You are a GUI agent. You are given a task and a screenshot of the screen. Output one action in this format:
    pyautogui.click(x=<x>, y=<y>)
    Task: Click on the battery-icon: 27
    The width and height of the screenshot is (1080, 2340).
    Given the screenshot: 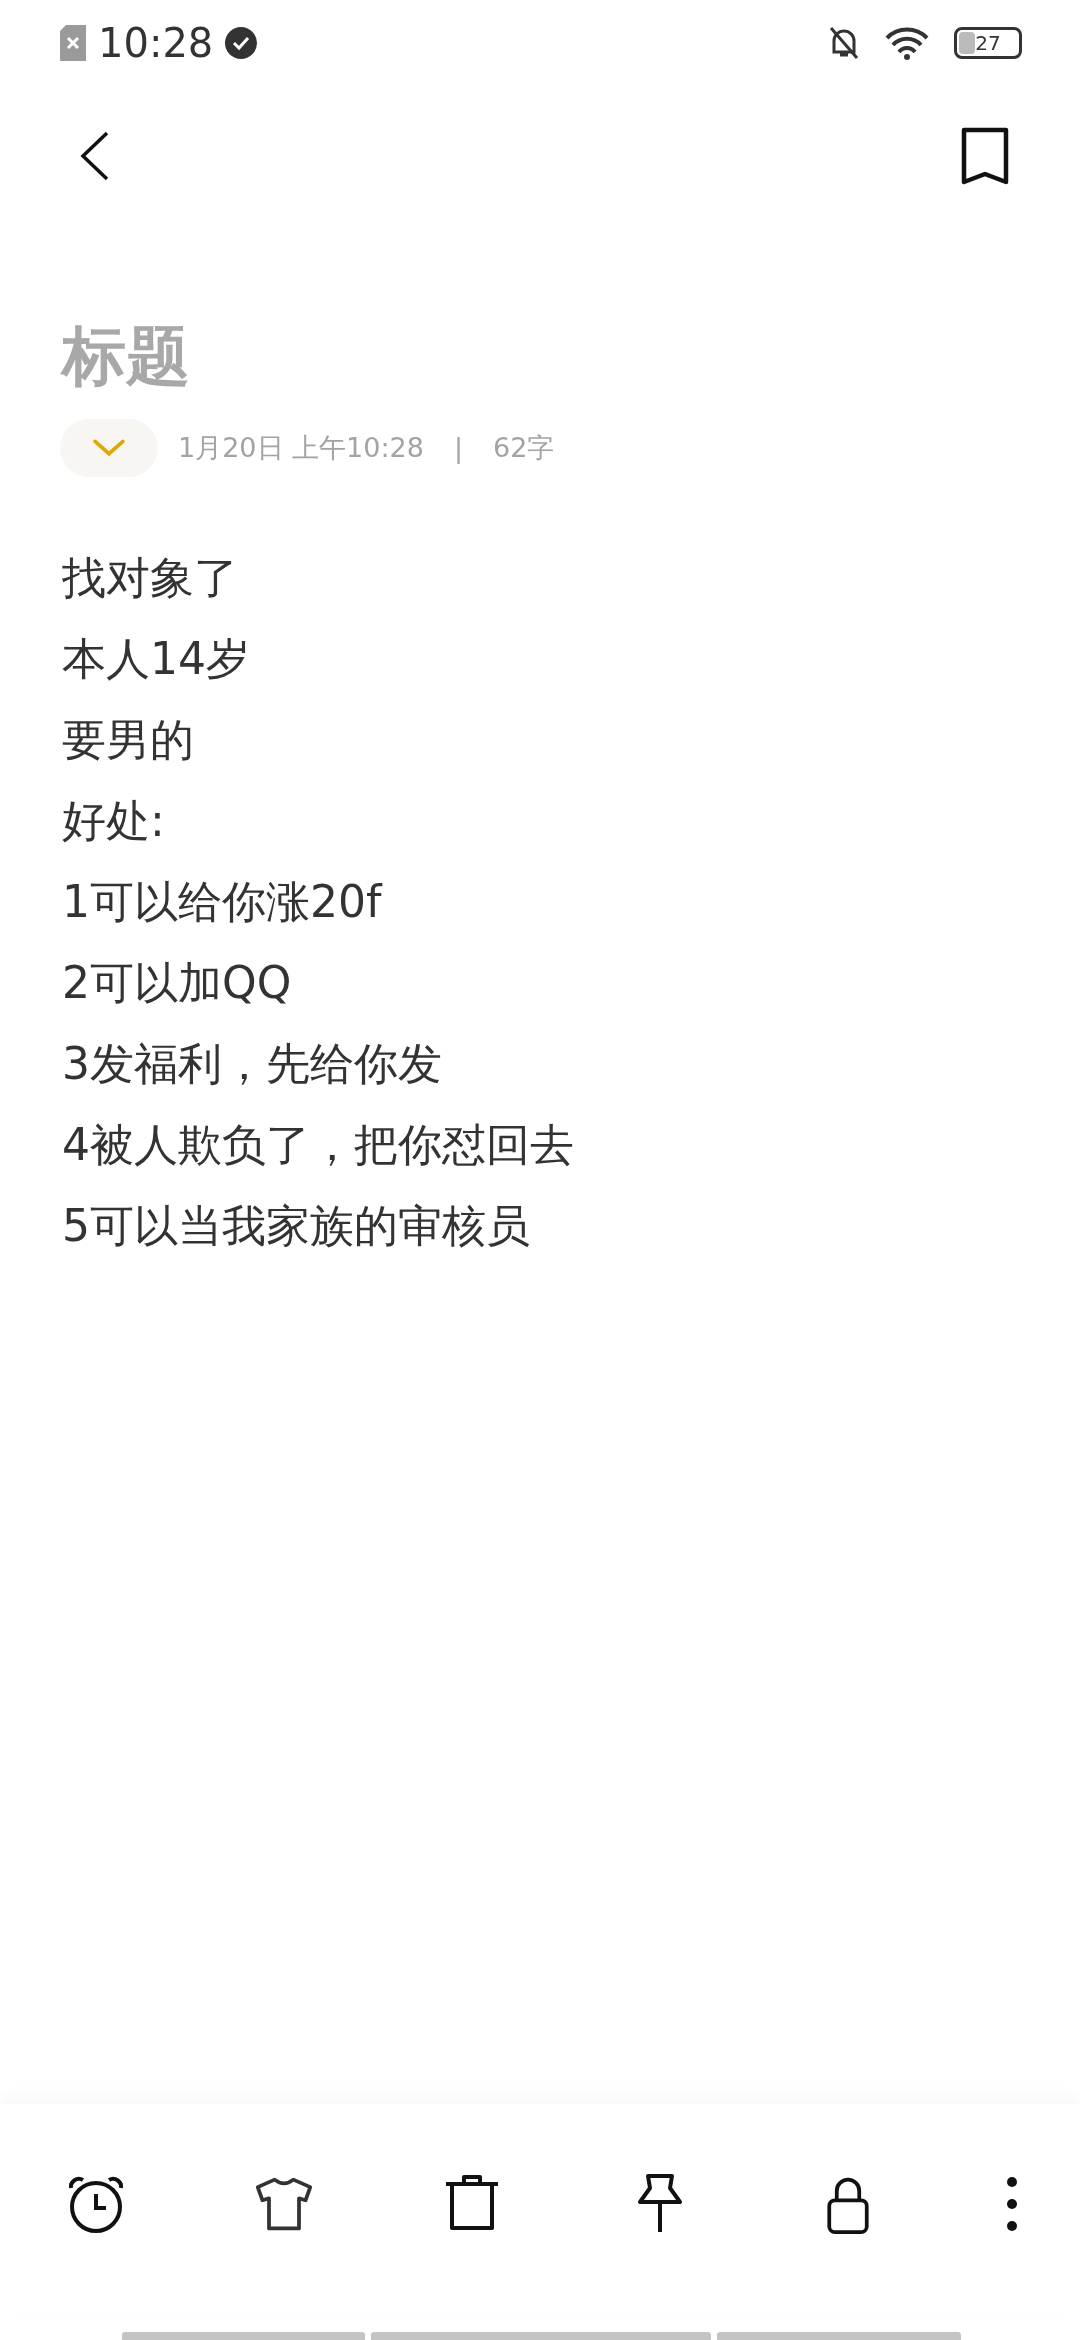 What is the action you would take?
    pyautogui.click(x=988, y=43)
    